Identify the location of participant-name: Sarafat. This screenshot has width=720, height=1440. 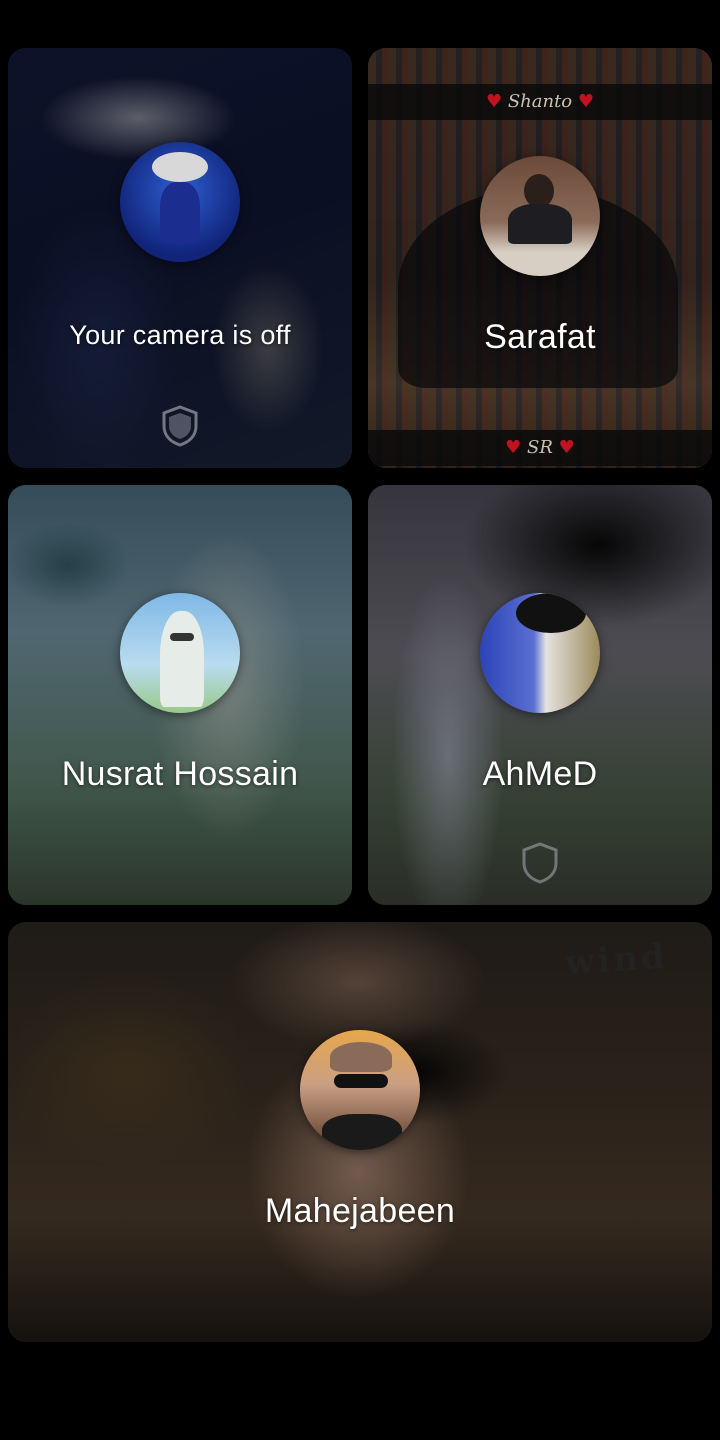
(540, 337).